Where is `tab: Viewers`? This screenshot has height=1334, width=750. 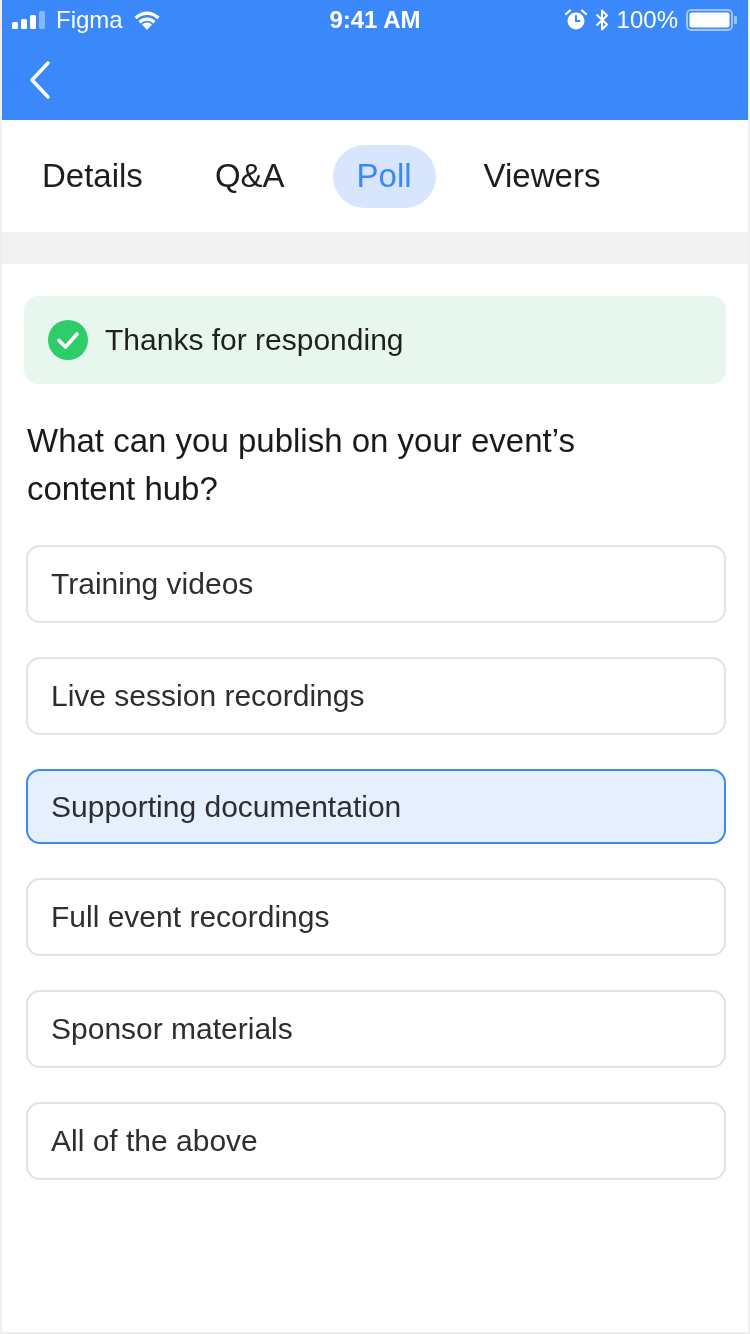 tab: Viewers is located at coordinates (542, 176).